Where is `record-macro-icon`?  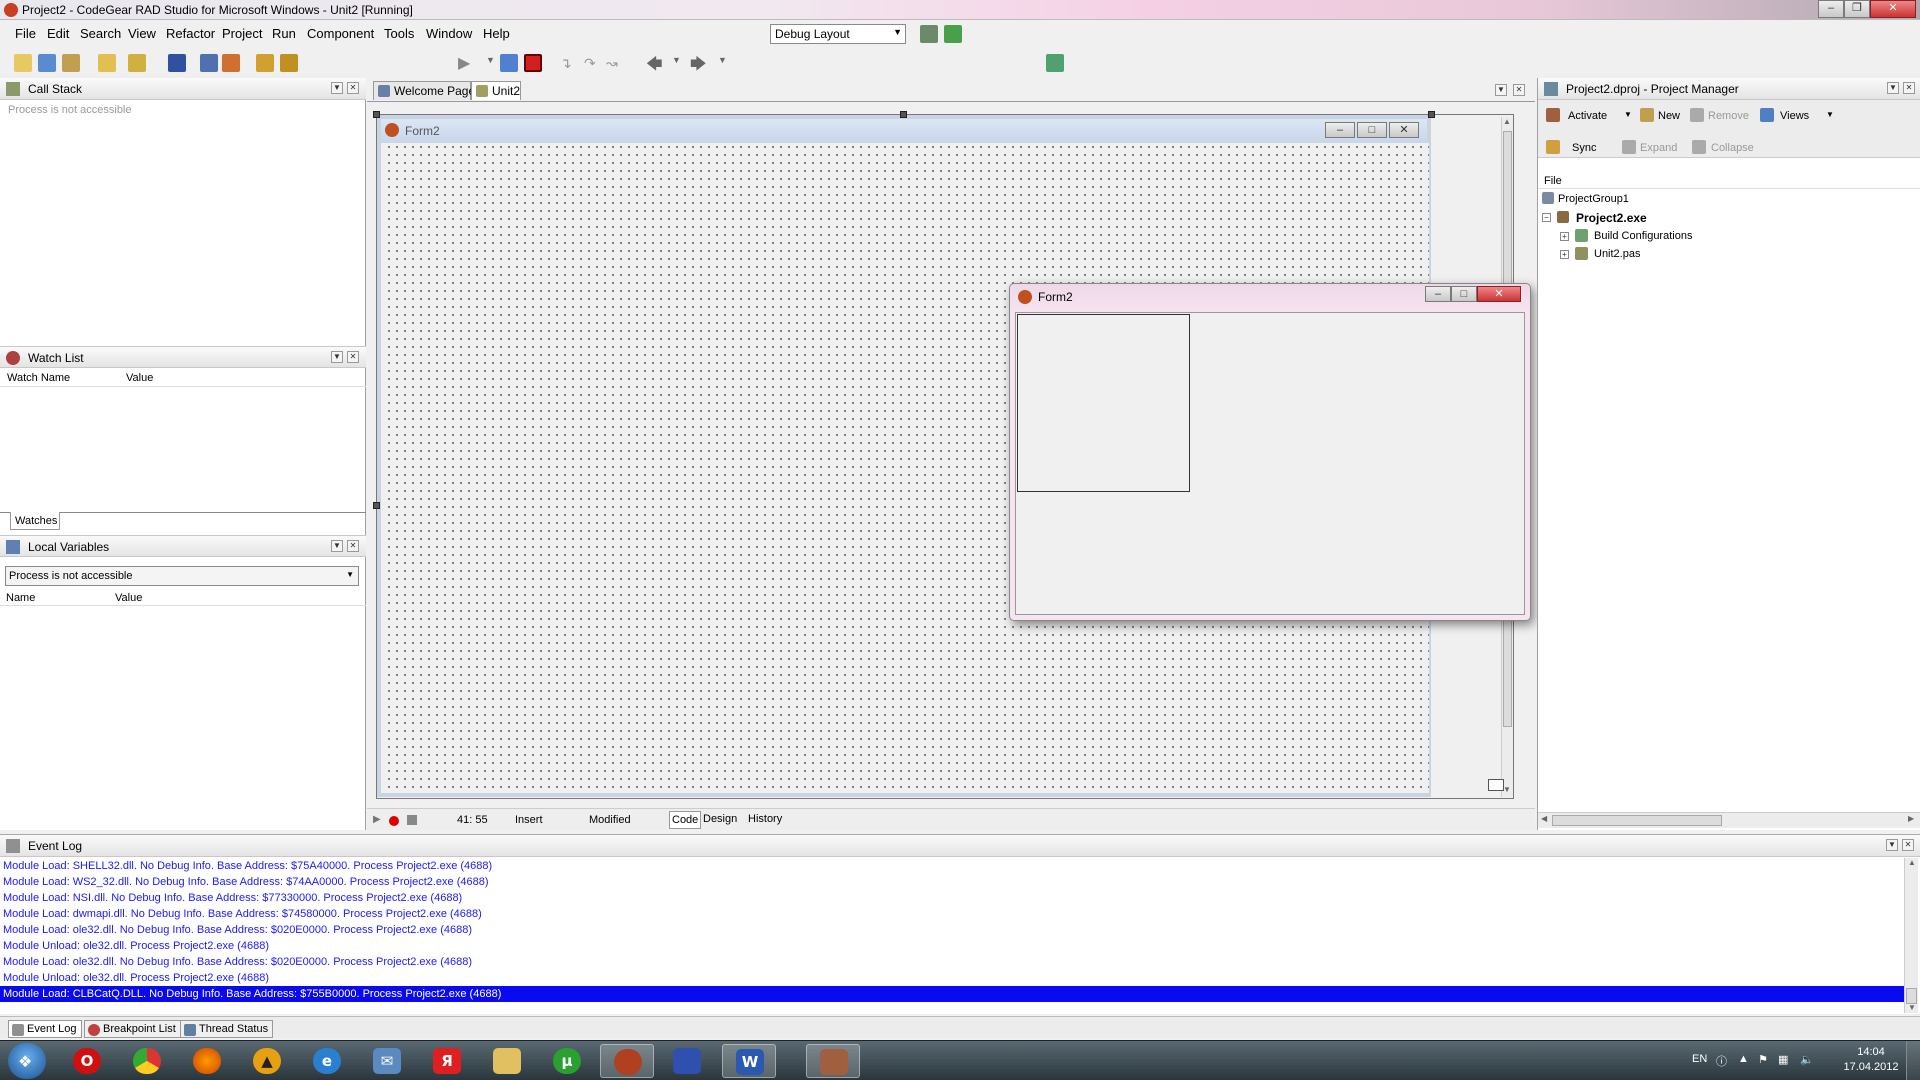
record-macro-icon is located at coordinates (394, 821).